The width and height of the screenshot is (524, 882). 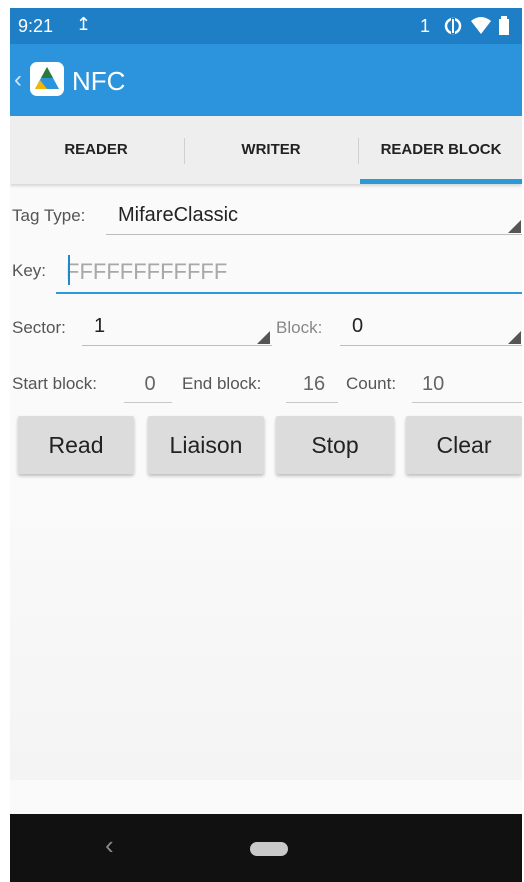 I want to click on sector-underline, so click(x=177, y=345).